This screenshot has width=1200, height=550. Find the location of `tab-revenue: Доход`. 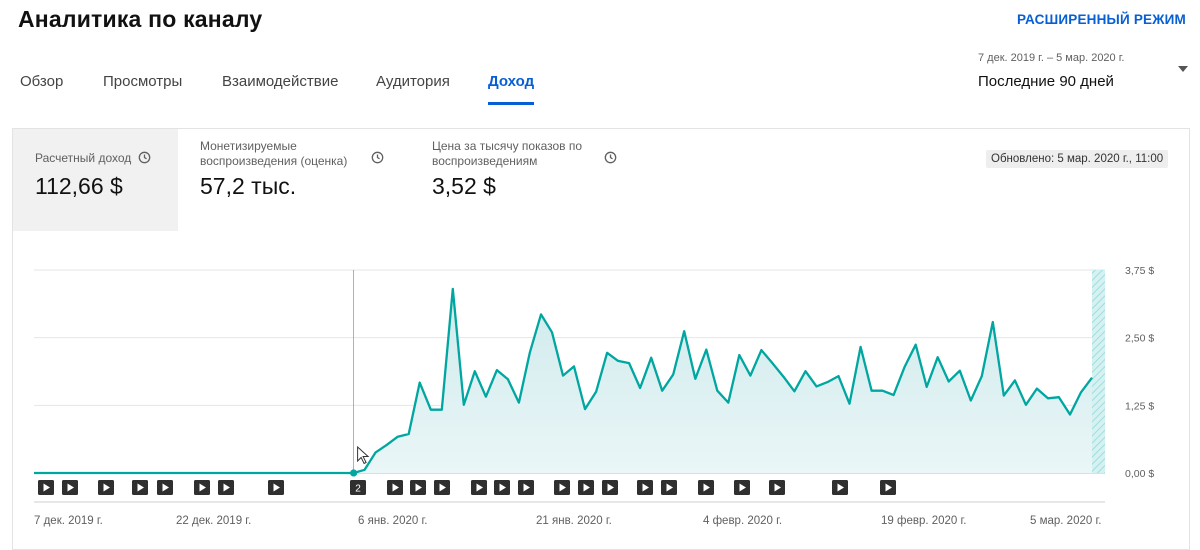

tab-revenue: Доход is located at coordinates (511, 81).